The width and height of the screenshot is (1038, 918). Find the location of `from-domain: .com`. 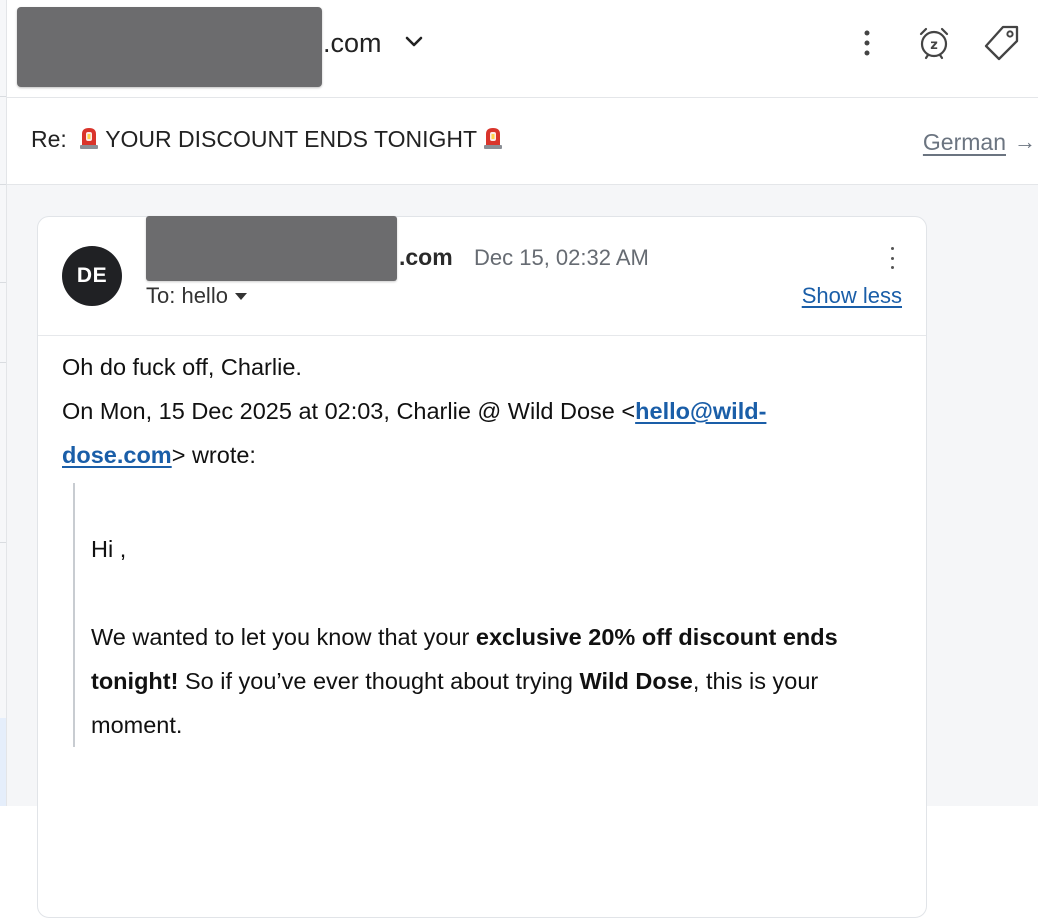

from-domain: .com is located at coordinates (426, 257).